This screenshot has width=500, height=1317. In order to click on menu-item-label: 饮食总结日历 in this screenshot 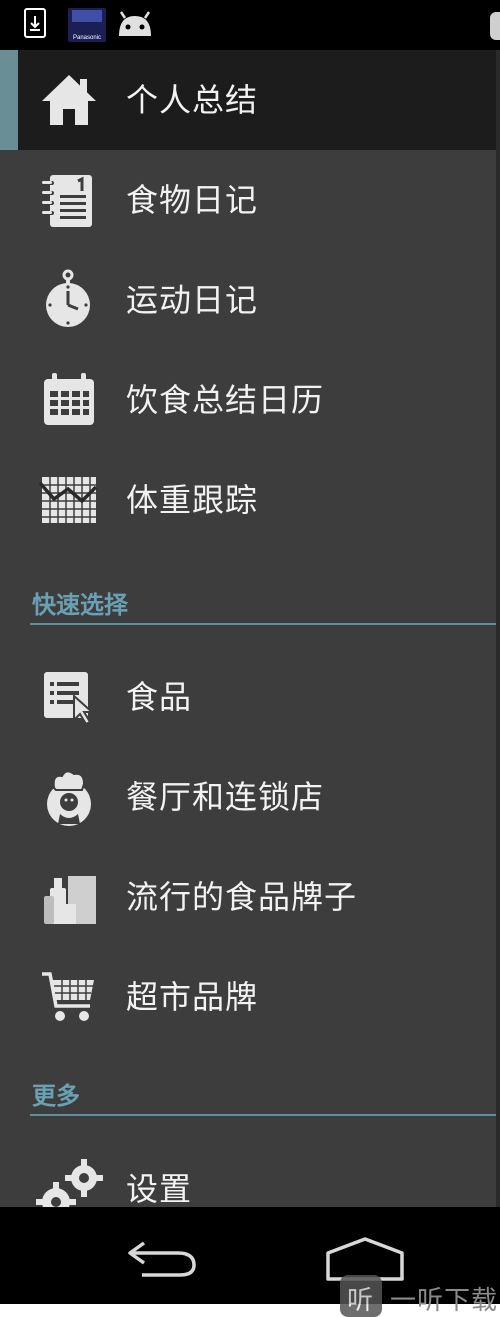, I will do `click(225, 400)`.